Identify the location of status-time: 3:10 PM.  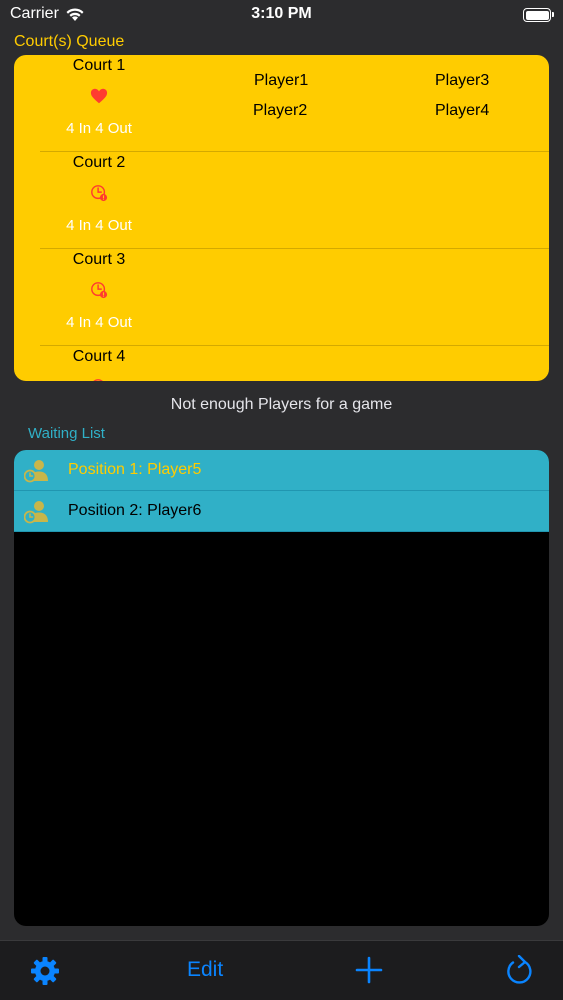
(281, 13).